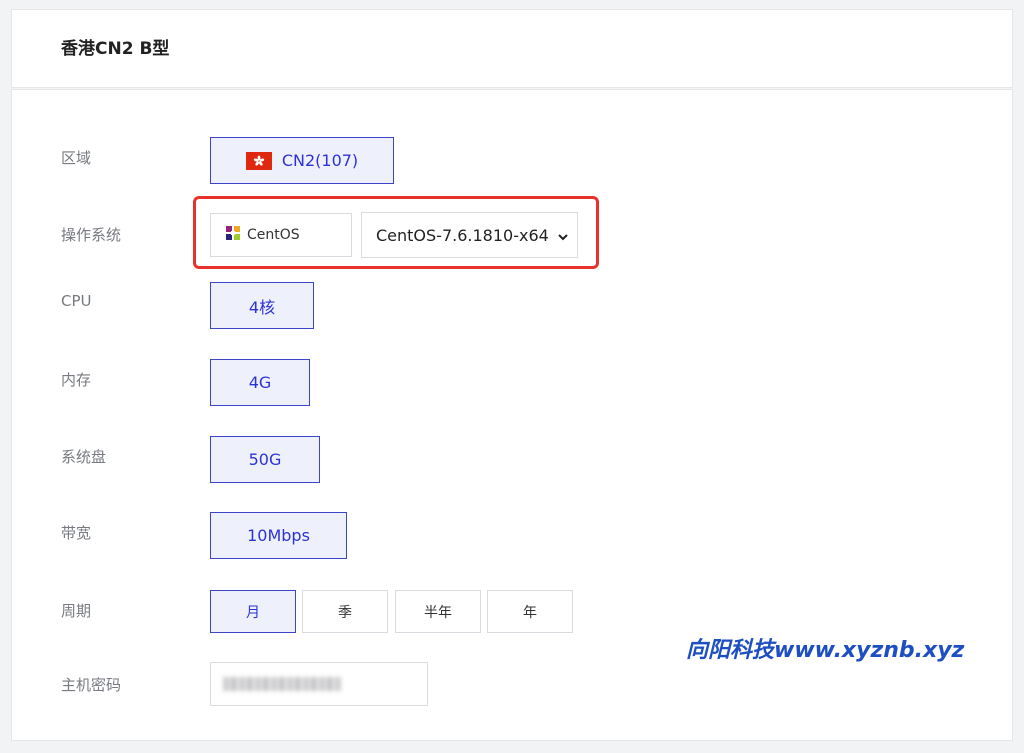 This screenshot has width=1024, height=753. What do you see at coordinates (233, 235) in the screenshot?
I see `centos-logo-icon` at bounding box center [233, 235].